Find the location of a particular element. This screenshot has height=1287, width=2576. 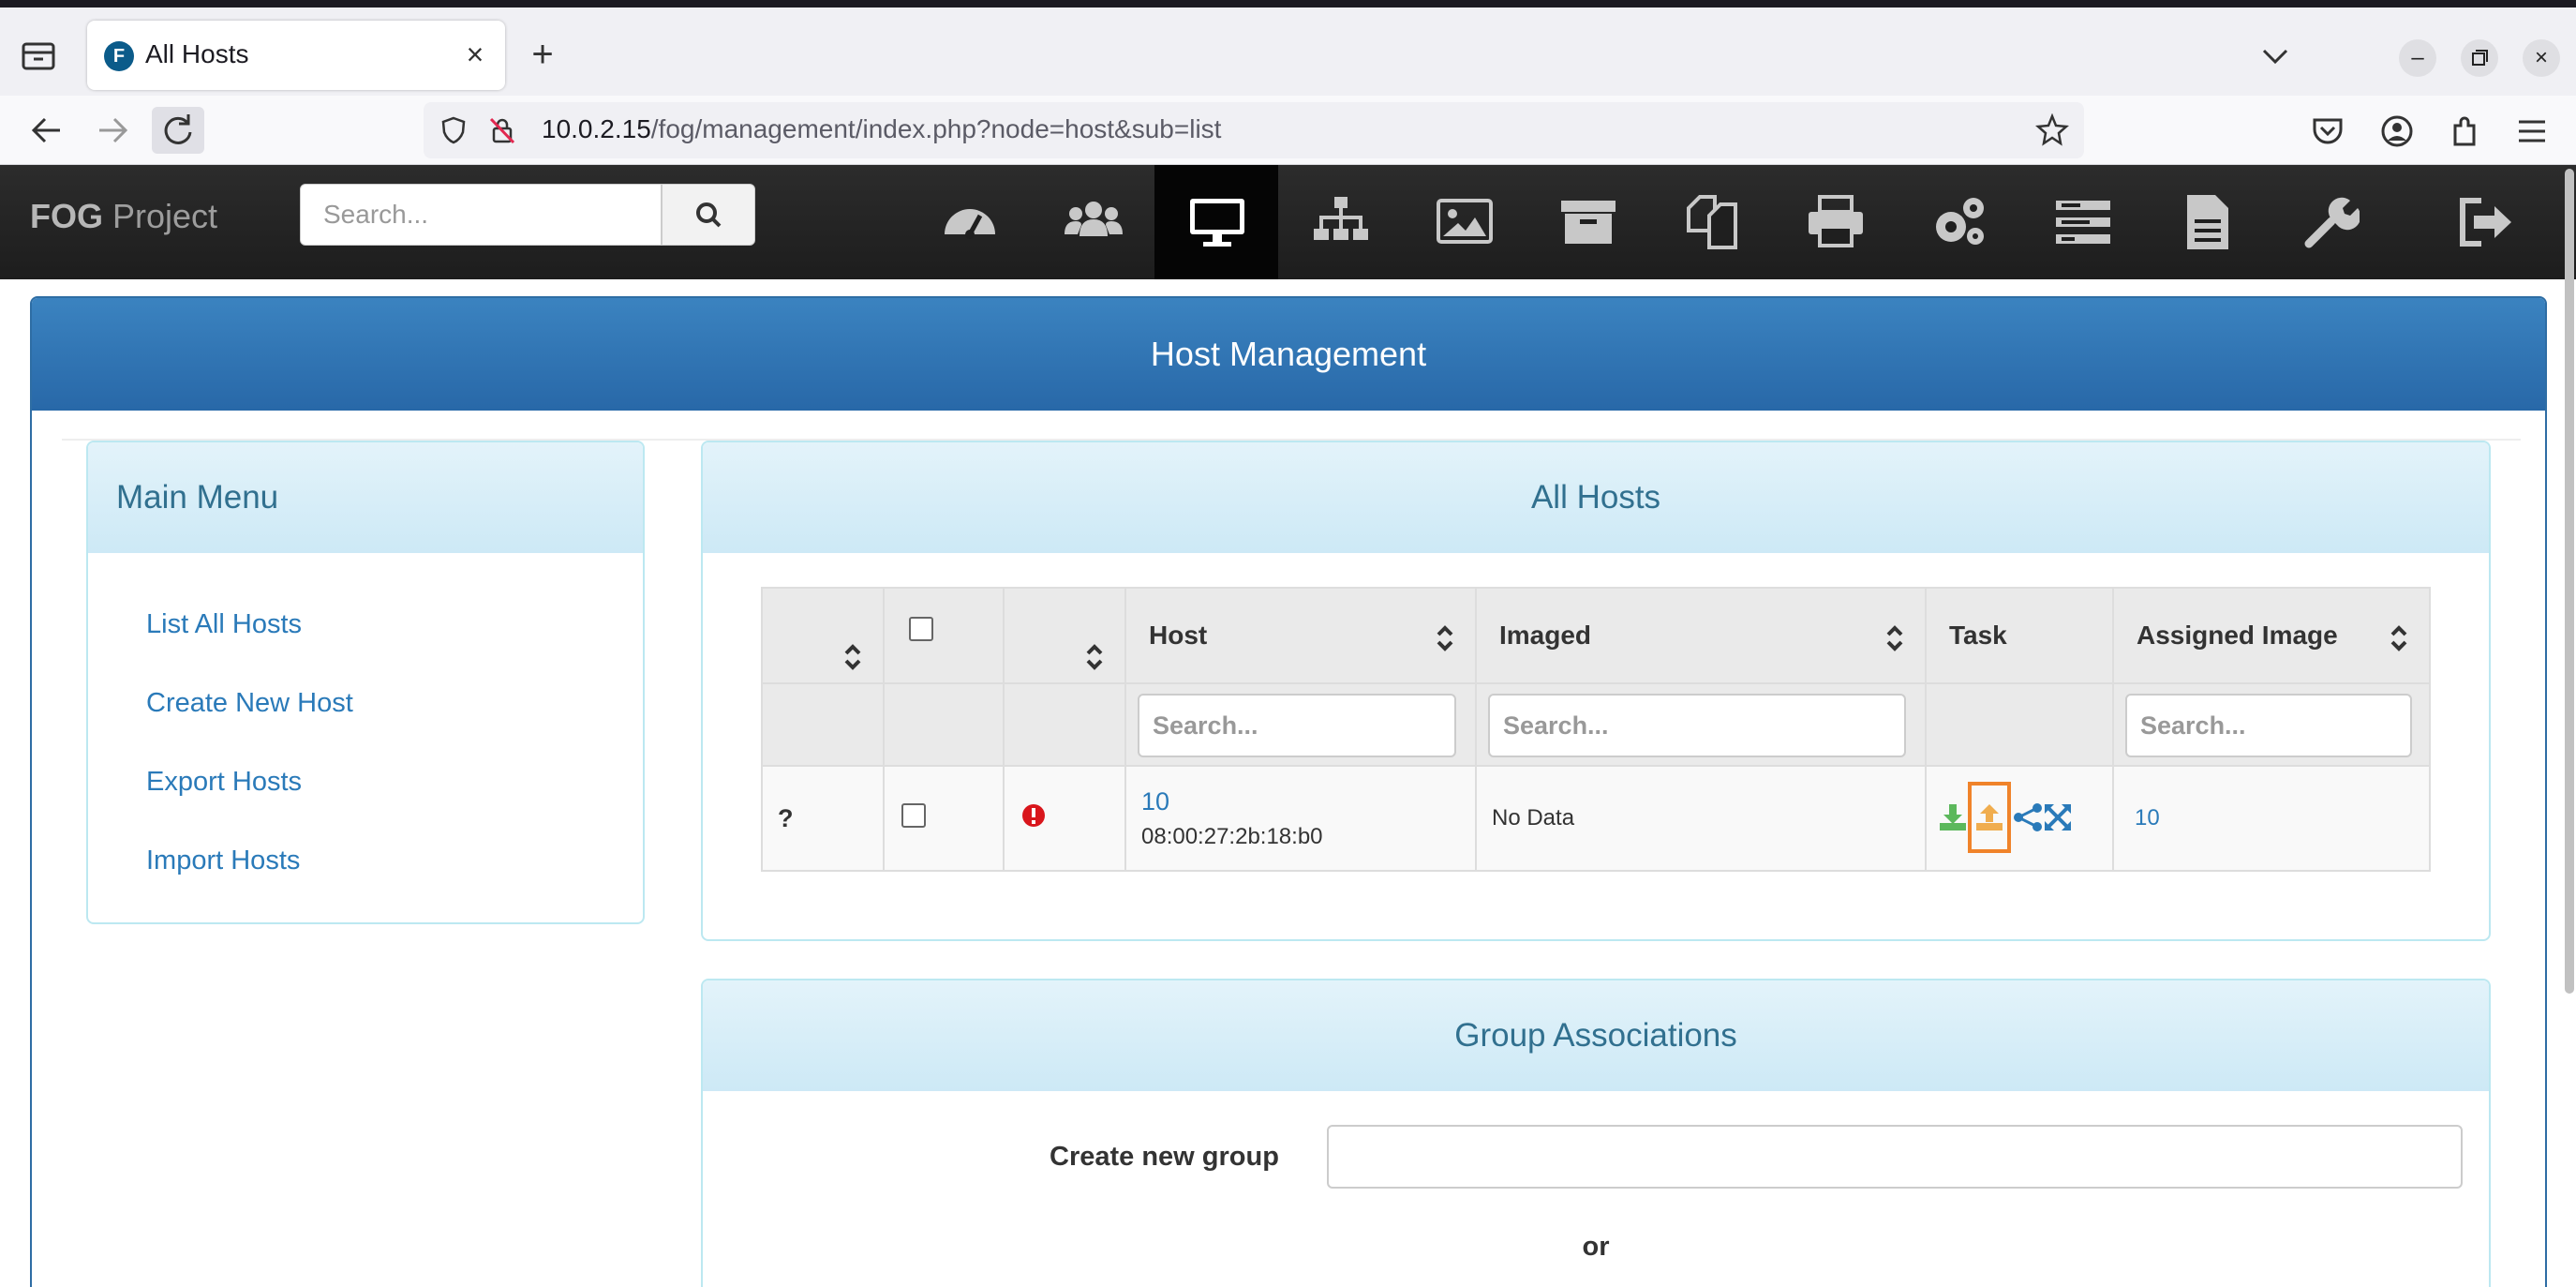

row-checkbox is located at coordinates (913, 815).